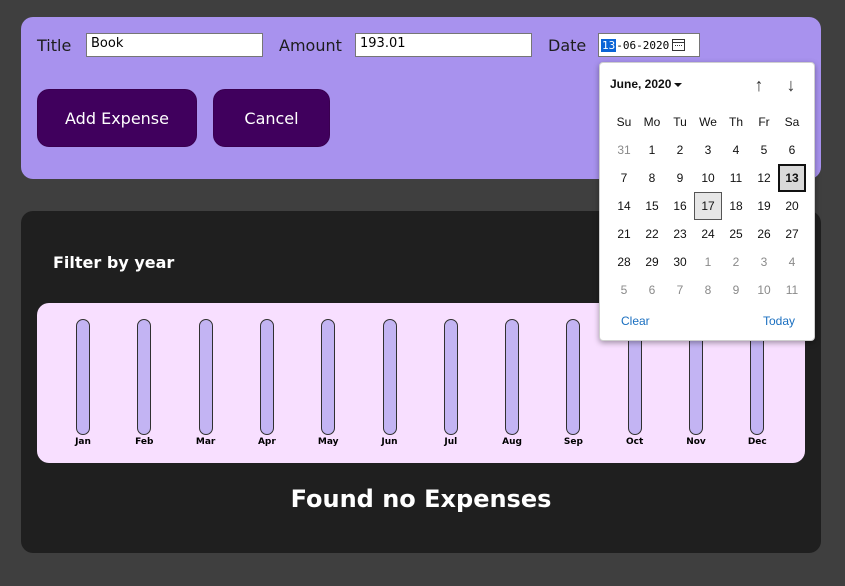  What do you see at coordinates (567, 45) in the screenshot?
I see `date-label: Date` at bounding box center [567, 45].